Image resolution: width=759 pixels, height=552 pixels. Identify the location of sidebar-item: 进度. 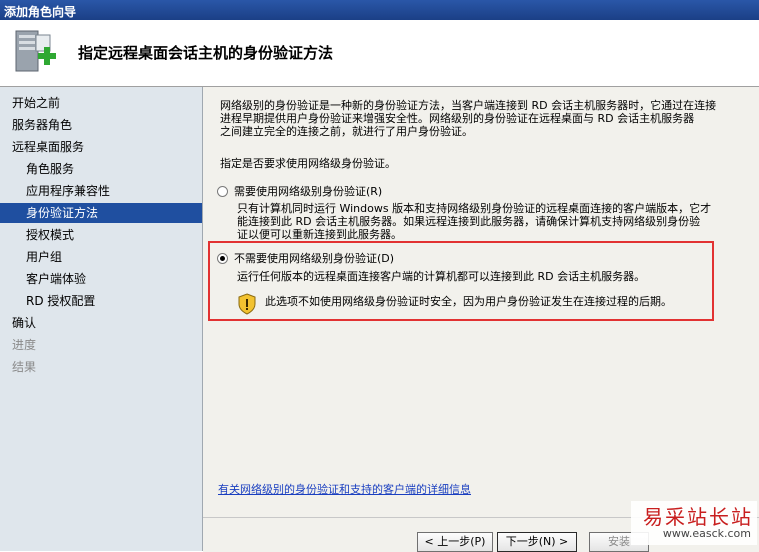
(24, 345).